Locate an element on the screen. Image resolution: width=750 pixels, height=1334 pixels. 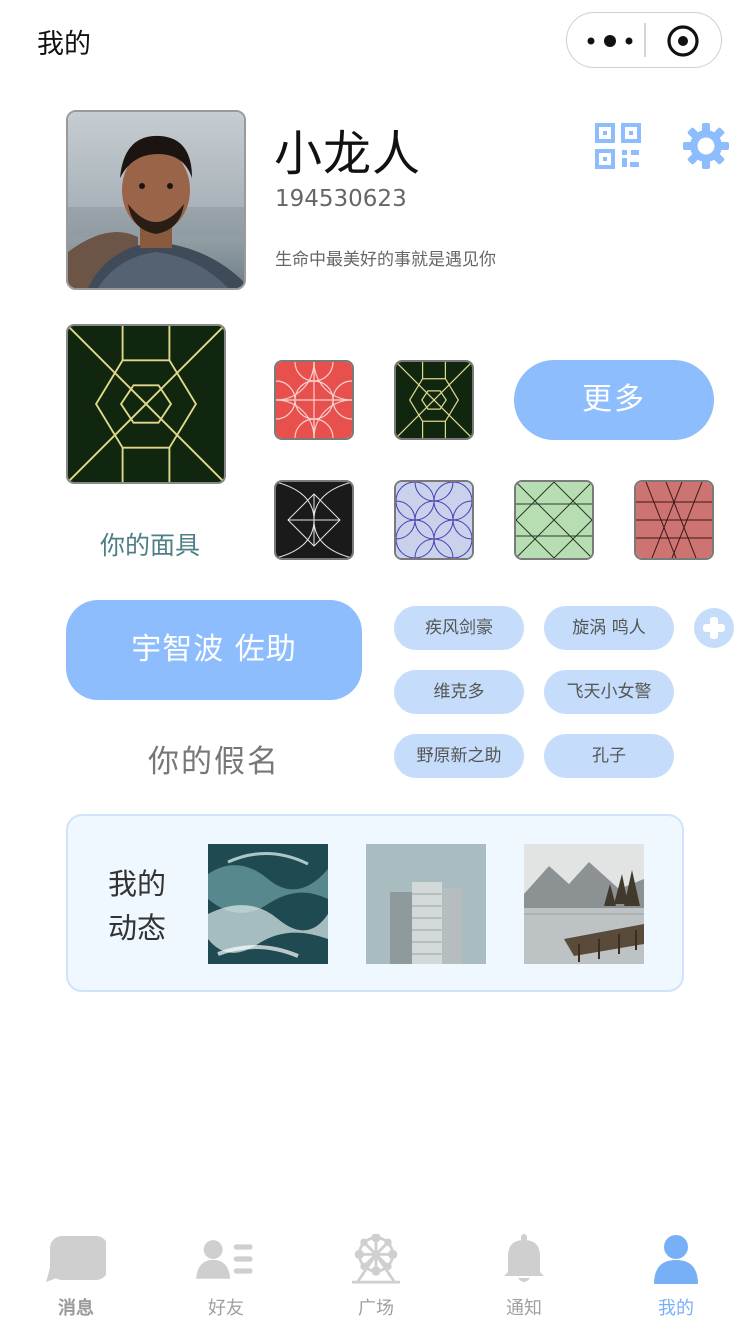
mask-option-red-lines is located at coordinates (674, 520).